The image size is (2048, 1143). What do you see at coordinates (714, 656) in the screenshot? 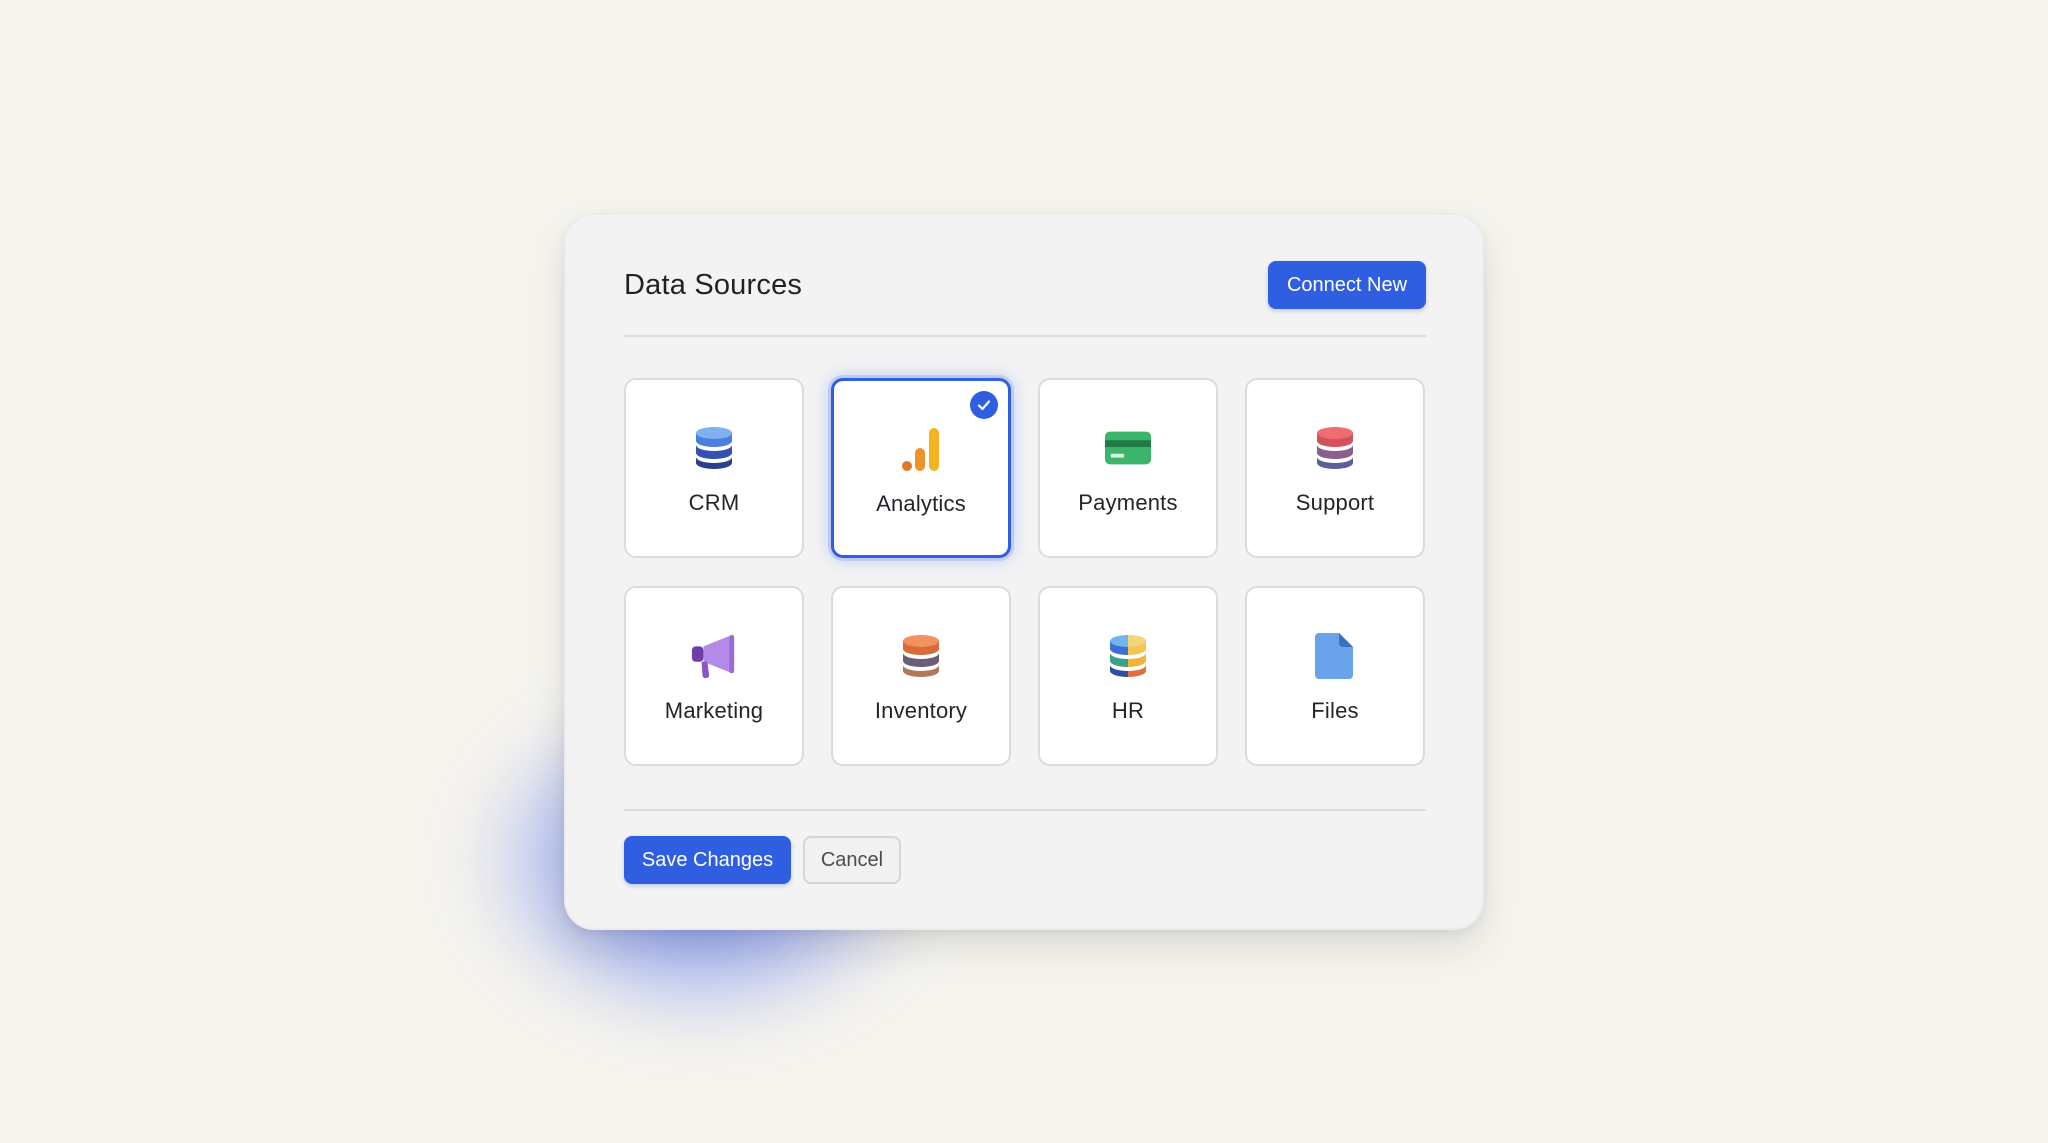
I see `megaphone-icon` at bounding box center [714, 656].